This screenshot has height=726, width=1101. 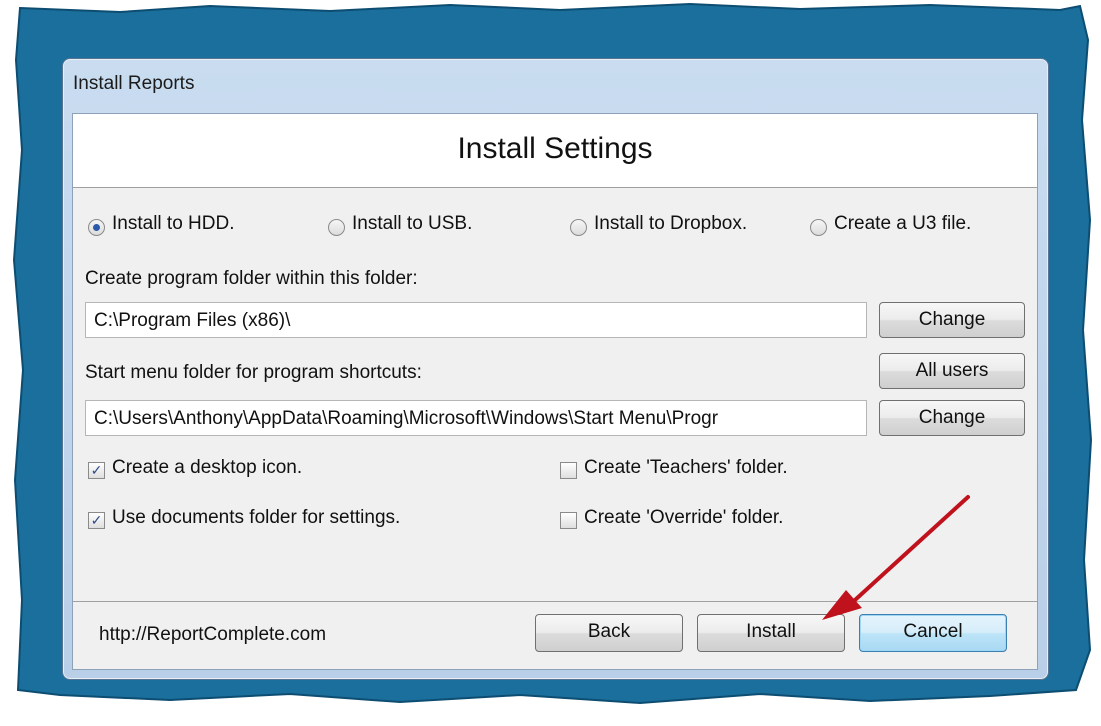 I want to click on desktop-icon-label: Create a desktop icon., so click(x=207, y=468).